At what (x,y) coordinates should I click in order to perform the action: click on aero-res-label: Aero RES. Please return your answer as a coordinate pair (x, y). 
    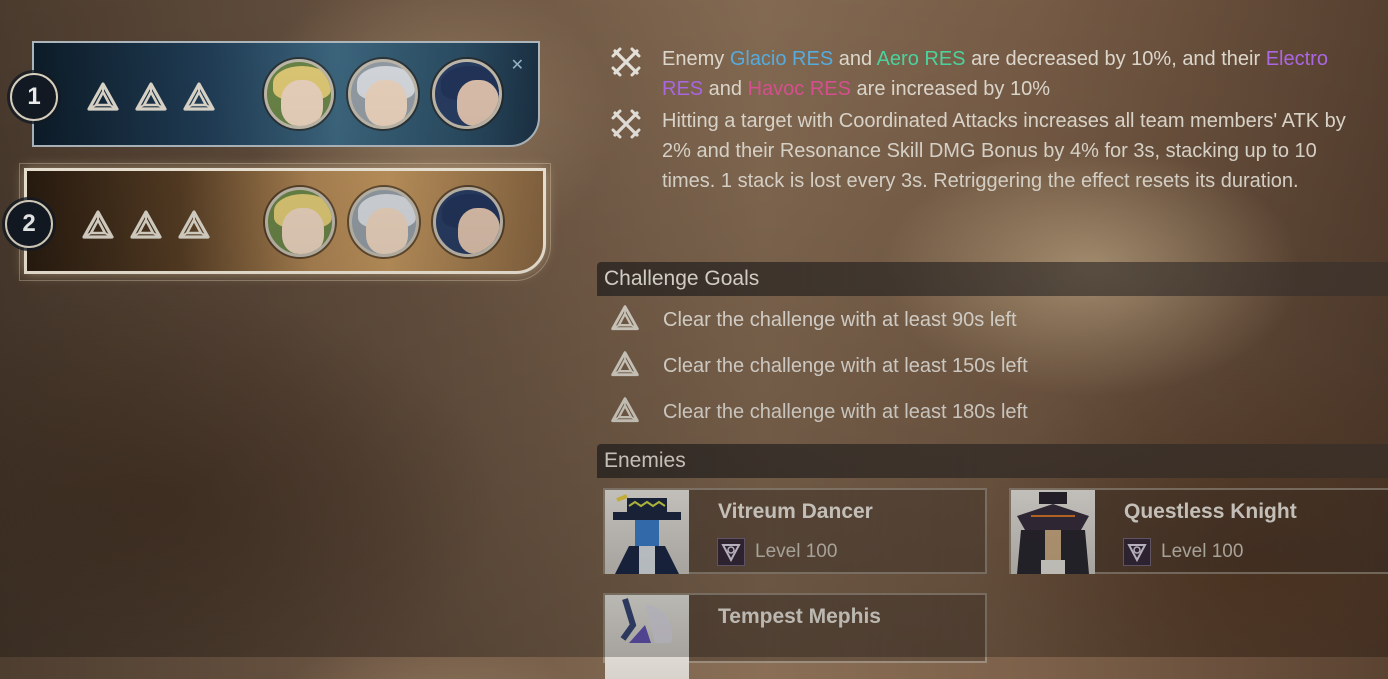
    Looking at the image, I should click on (921, 59).